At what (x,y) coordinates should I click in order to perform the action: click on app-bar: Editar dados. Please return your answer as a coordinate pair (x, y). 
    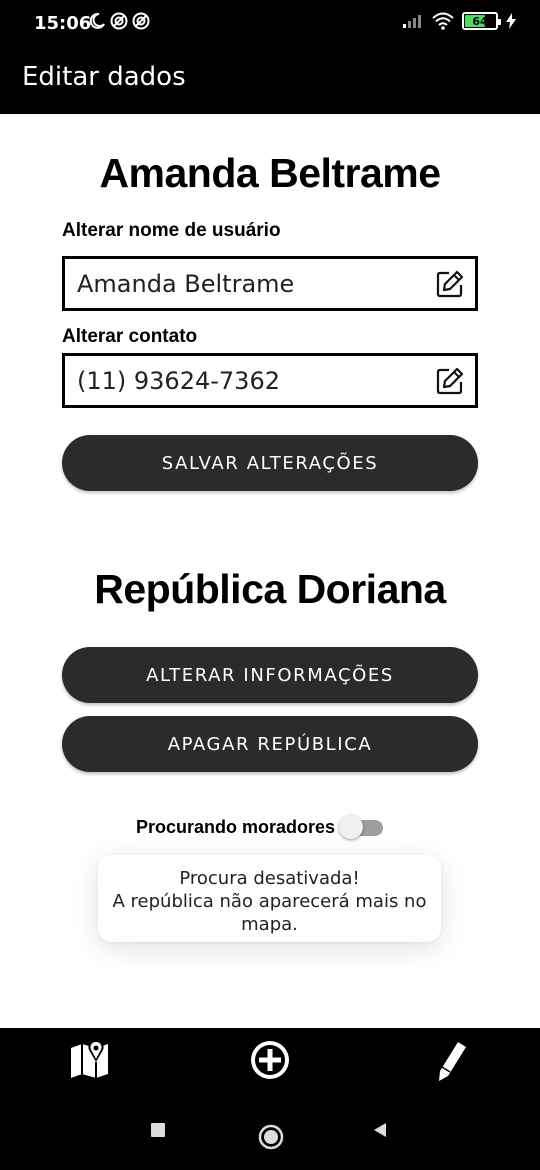
    Looking at the image, I should click on (270, 81).